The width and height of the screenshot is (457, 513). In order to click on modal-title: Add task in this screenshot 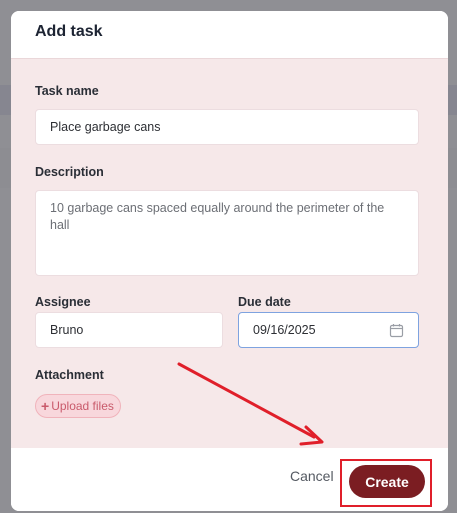, I will do `click(69, 31)`.